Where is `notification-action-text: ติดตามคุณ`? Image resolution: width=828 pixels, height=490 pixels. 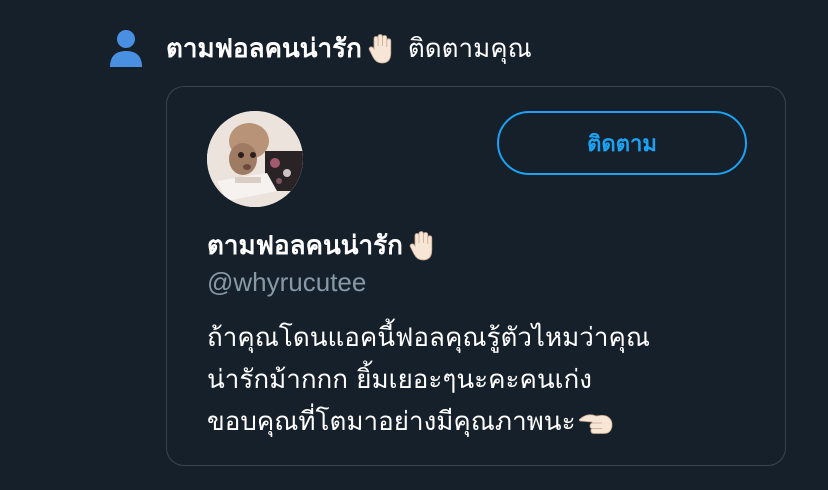
notification-action-text: ติดตามคุณ is located at coordinates (469, 49).